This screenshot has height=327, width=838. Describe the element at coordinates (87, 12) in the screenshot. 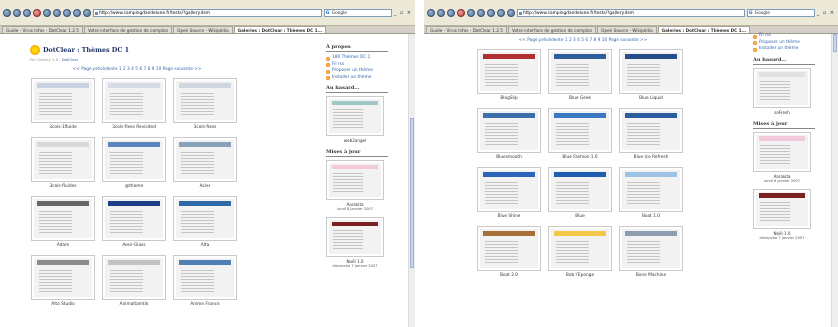

I see `print-icon` at that location.